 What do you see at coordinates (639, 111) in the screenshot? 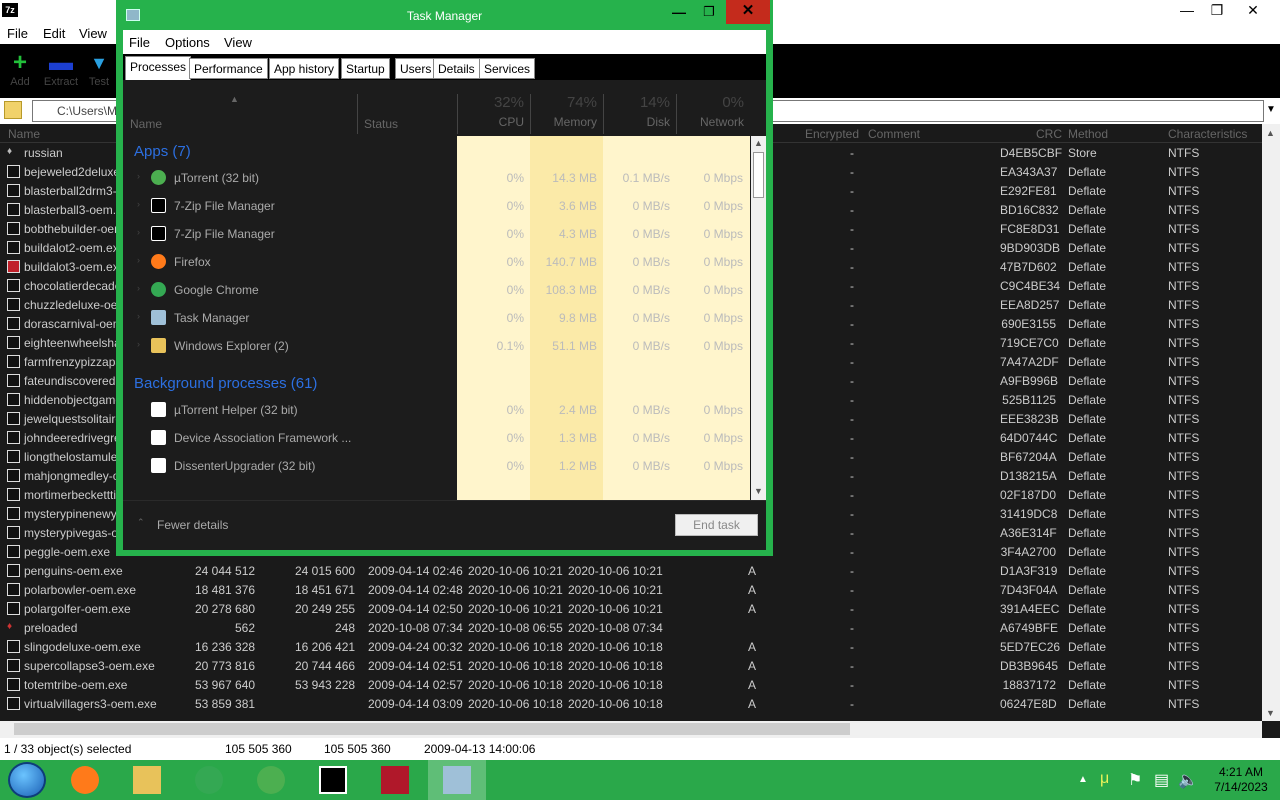
I see `col-disk: 14% Disk` at bounding box center [639, 111].